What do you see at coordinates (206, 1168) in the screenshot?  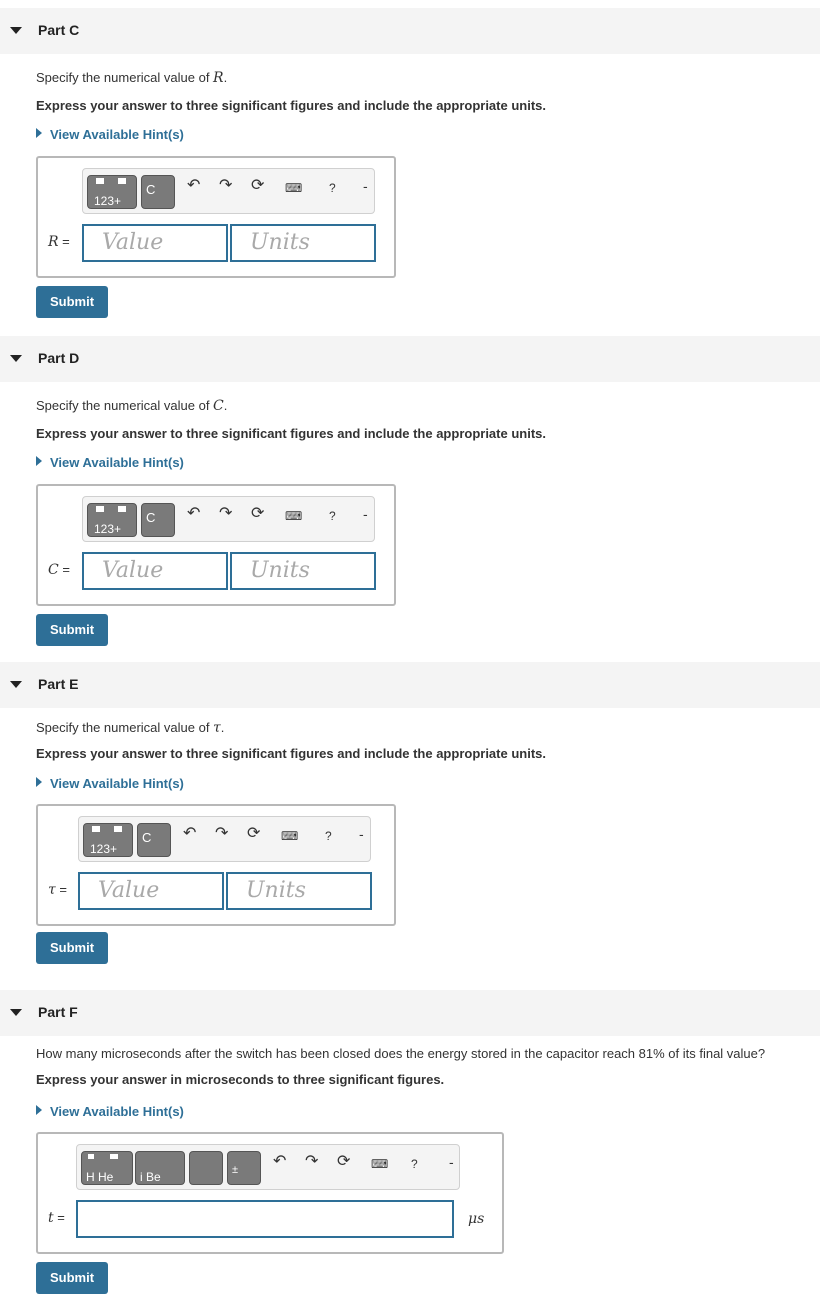 I see `vector-button` at bounding box center [206, 1168].